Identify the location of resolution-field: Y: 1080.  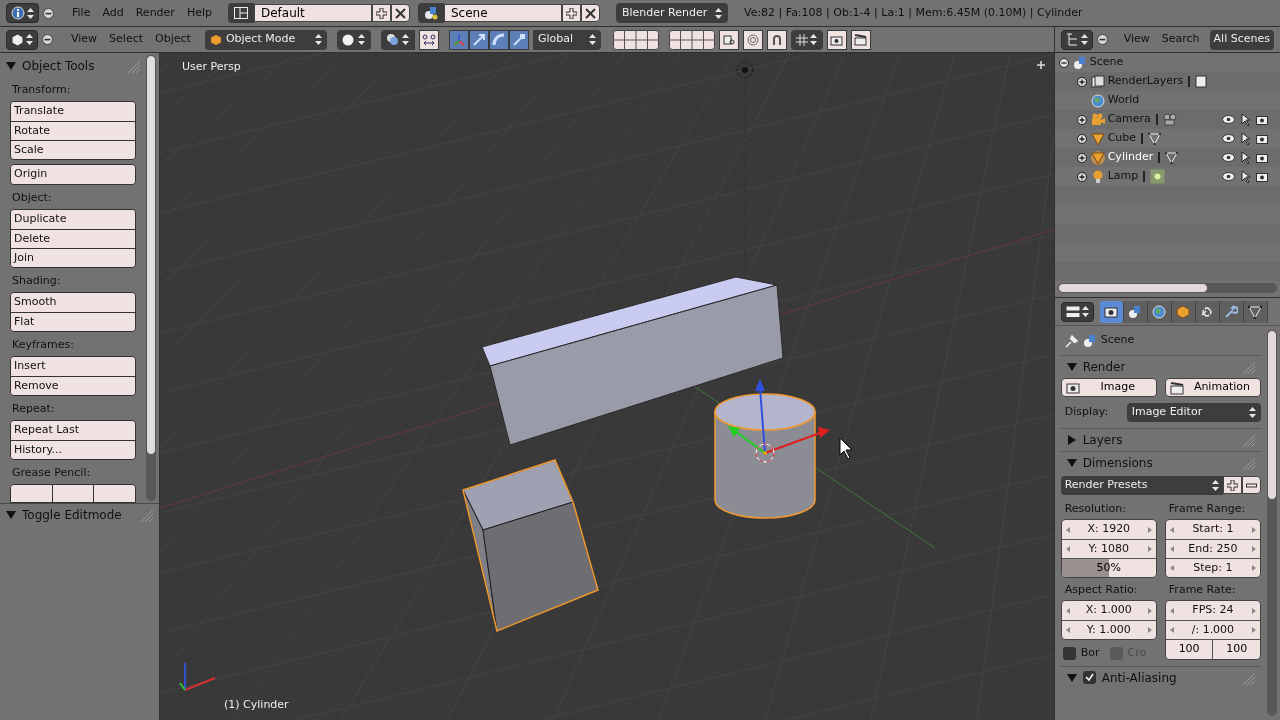
(1108, 548).